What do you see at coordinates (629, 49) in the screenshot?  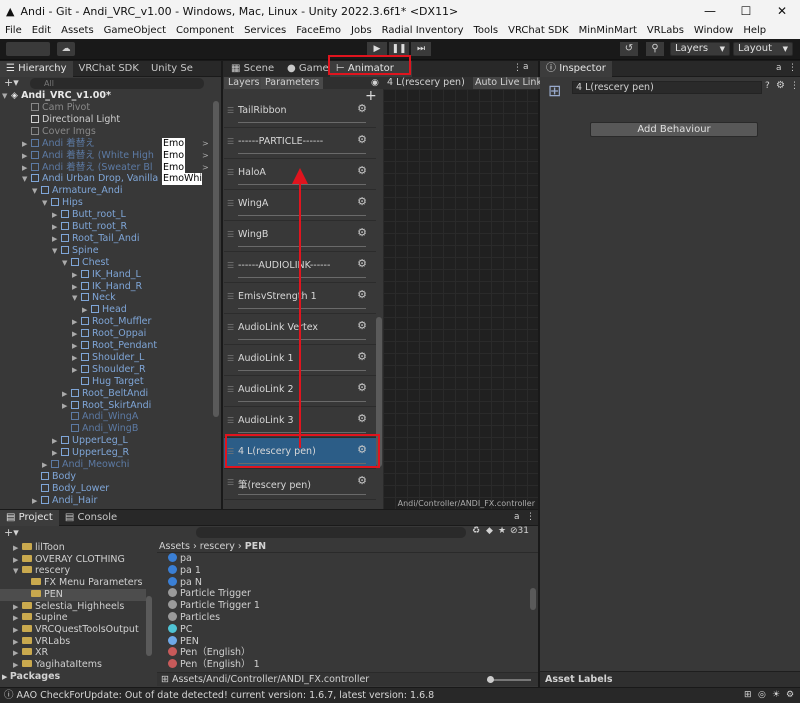 I see `history-icon: ↺` at bounding box center [629, 49].